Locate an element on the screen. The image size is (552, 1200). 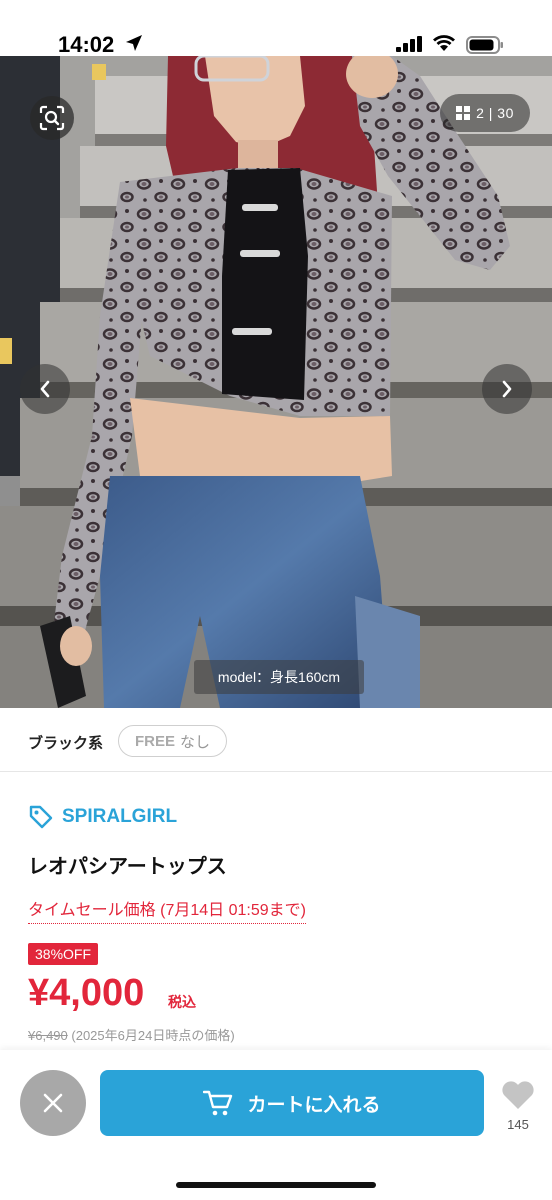
tag-icon is located at coordinates (41, 817).